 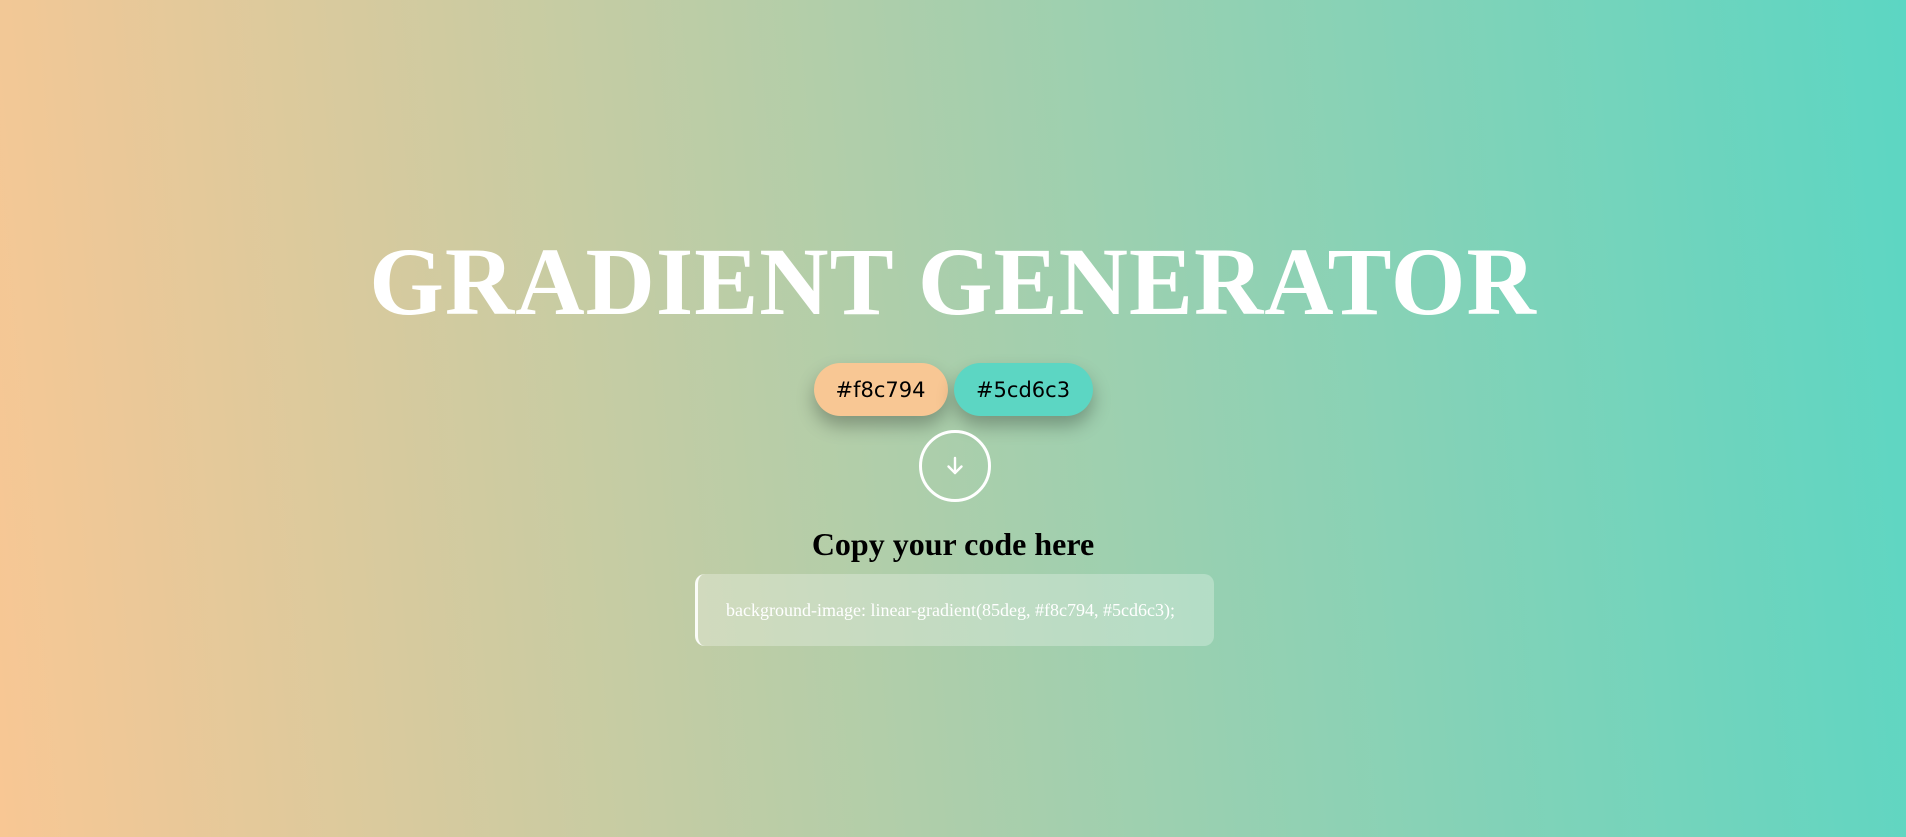 What do you see at coordinates (953, 544) in the screenshot?
I see `copy-code-heading: Copy your code here` at bounding box center [953, 544].